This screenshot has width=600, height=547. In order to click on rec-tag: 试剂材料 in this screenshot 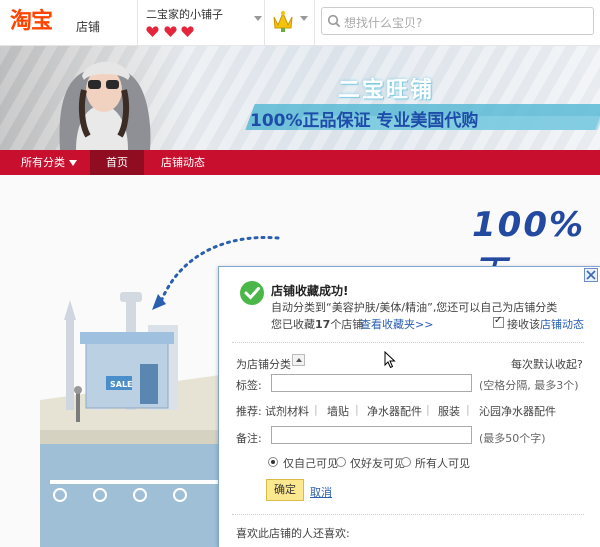, I will do `click(287, 411)`.